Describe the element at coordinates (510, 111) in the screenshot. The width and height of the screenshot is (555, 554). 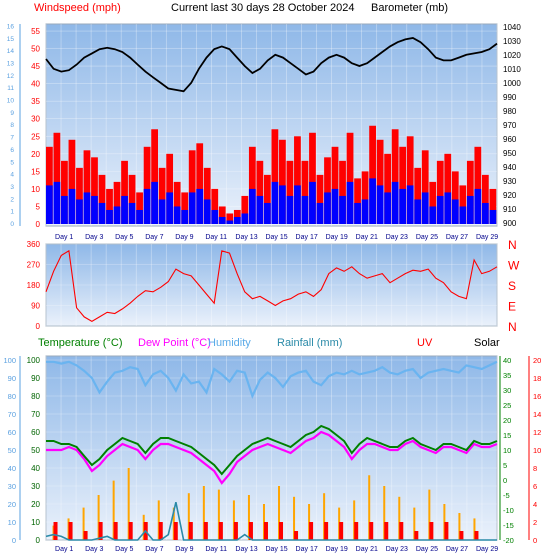
I see `y-right-tick-label: 980` at that location.